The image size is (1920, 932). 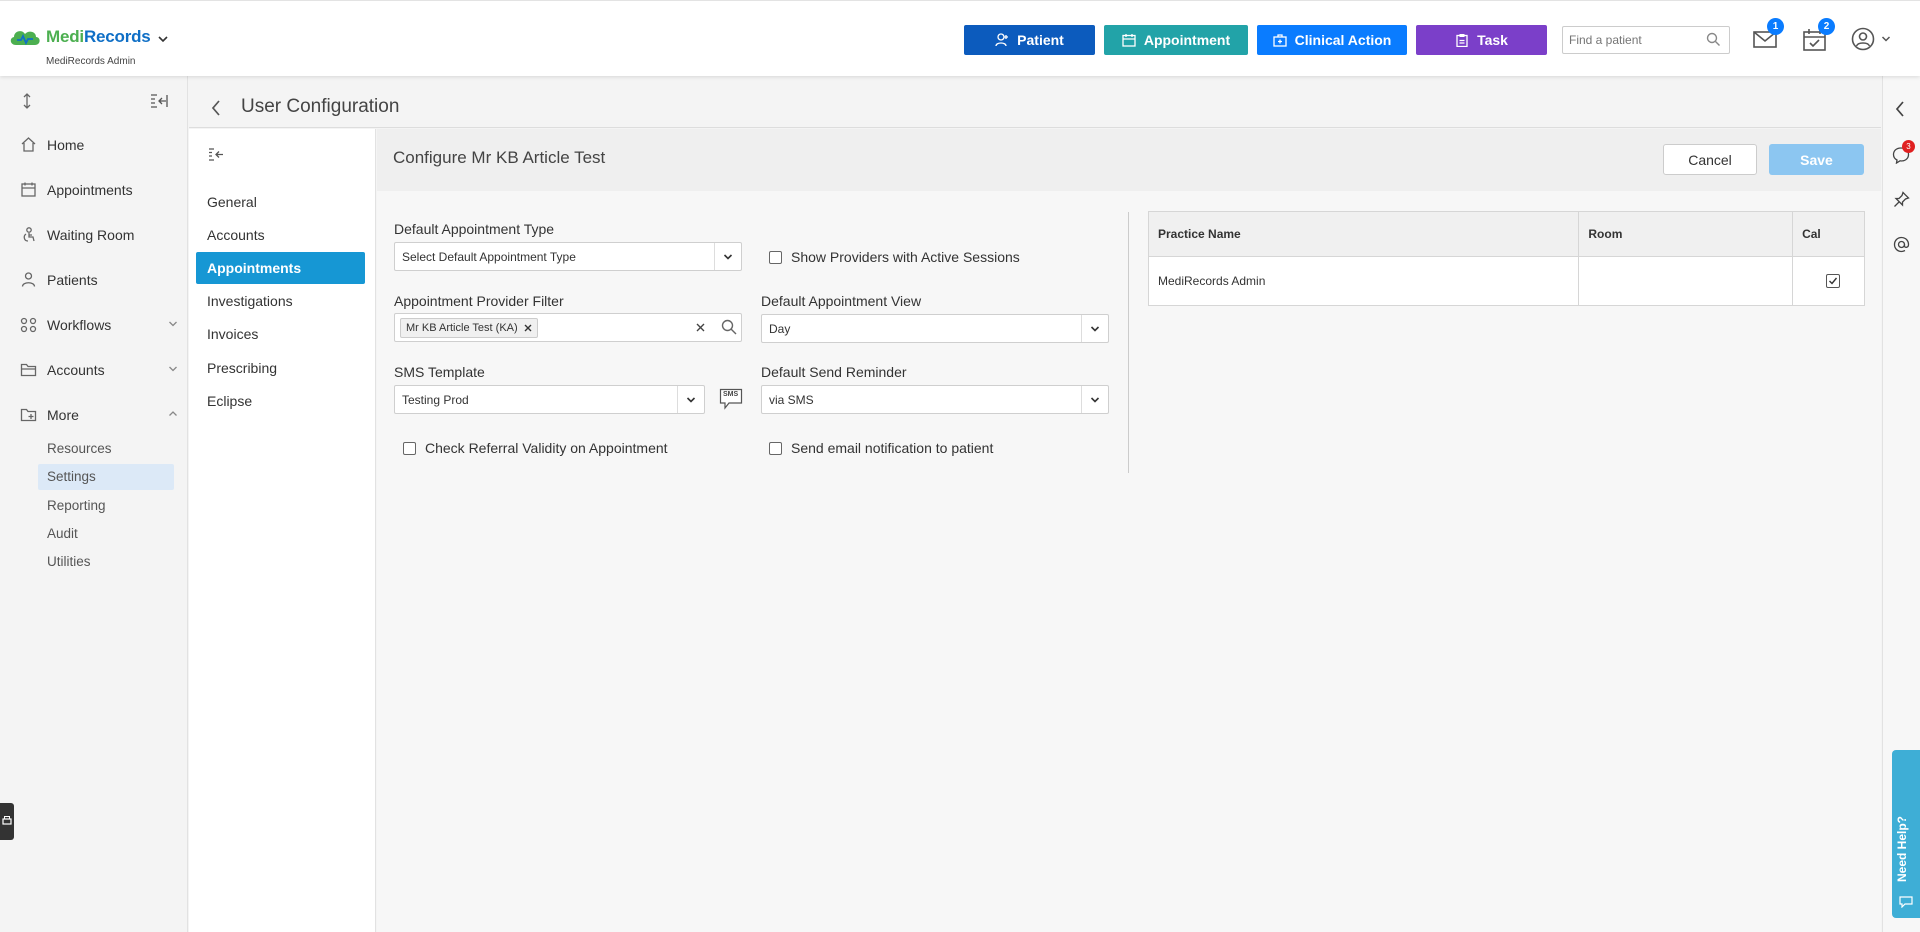 What do you see at coordinates (1176, 40) in the screenshot?
I see `new-appointment-button: Appointment` at bounding box center [1176, 40].